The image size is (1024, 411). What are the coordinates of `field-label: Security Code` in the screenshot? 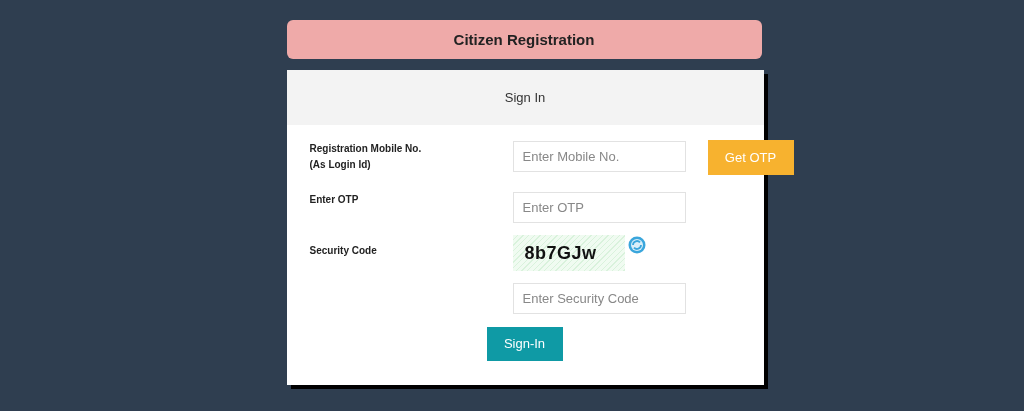 It's located at (343, 251).